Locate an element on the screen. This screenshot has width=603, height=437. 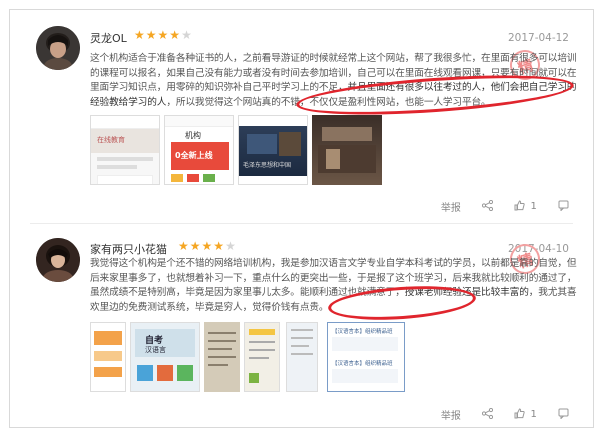
image-caption: 毛泽东思想和中国 is located at coordinates (267, 165).